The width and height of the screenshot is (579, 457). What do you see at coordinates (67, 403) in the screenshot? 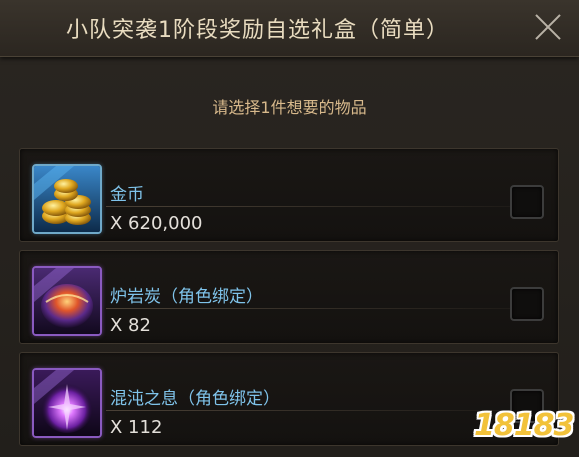
I see `chaos-breath-icon` at bounding box center [67, 403].